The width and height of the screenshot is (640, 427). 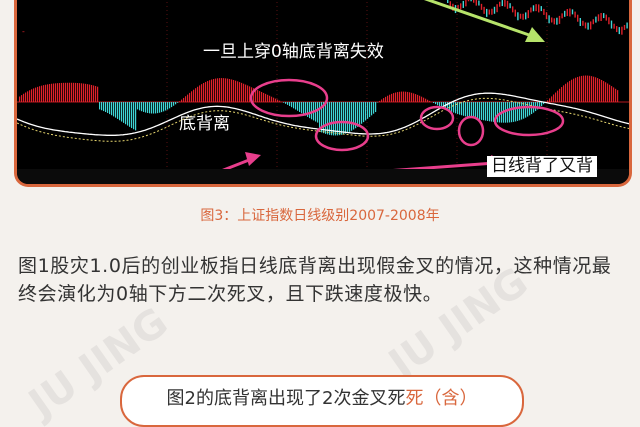 I want to click on highlight-circle, so click(x=471, y=131).